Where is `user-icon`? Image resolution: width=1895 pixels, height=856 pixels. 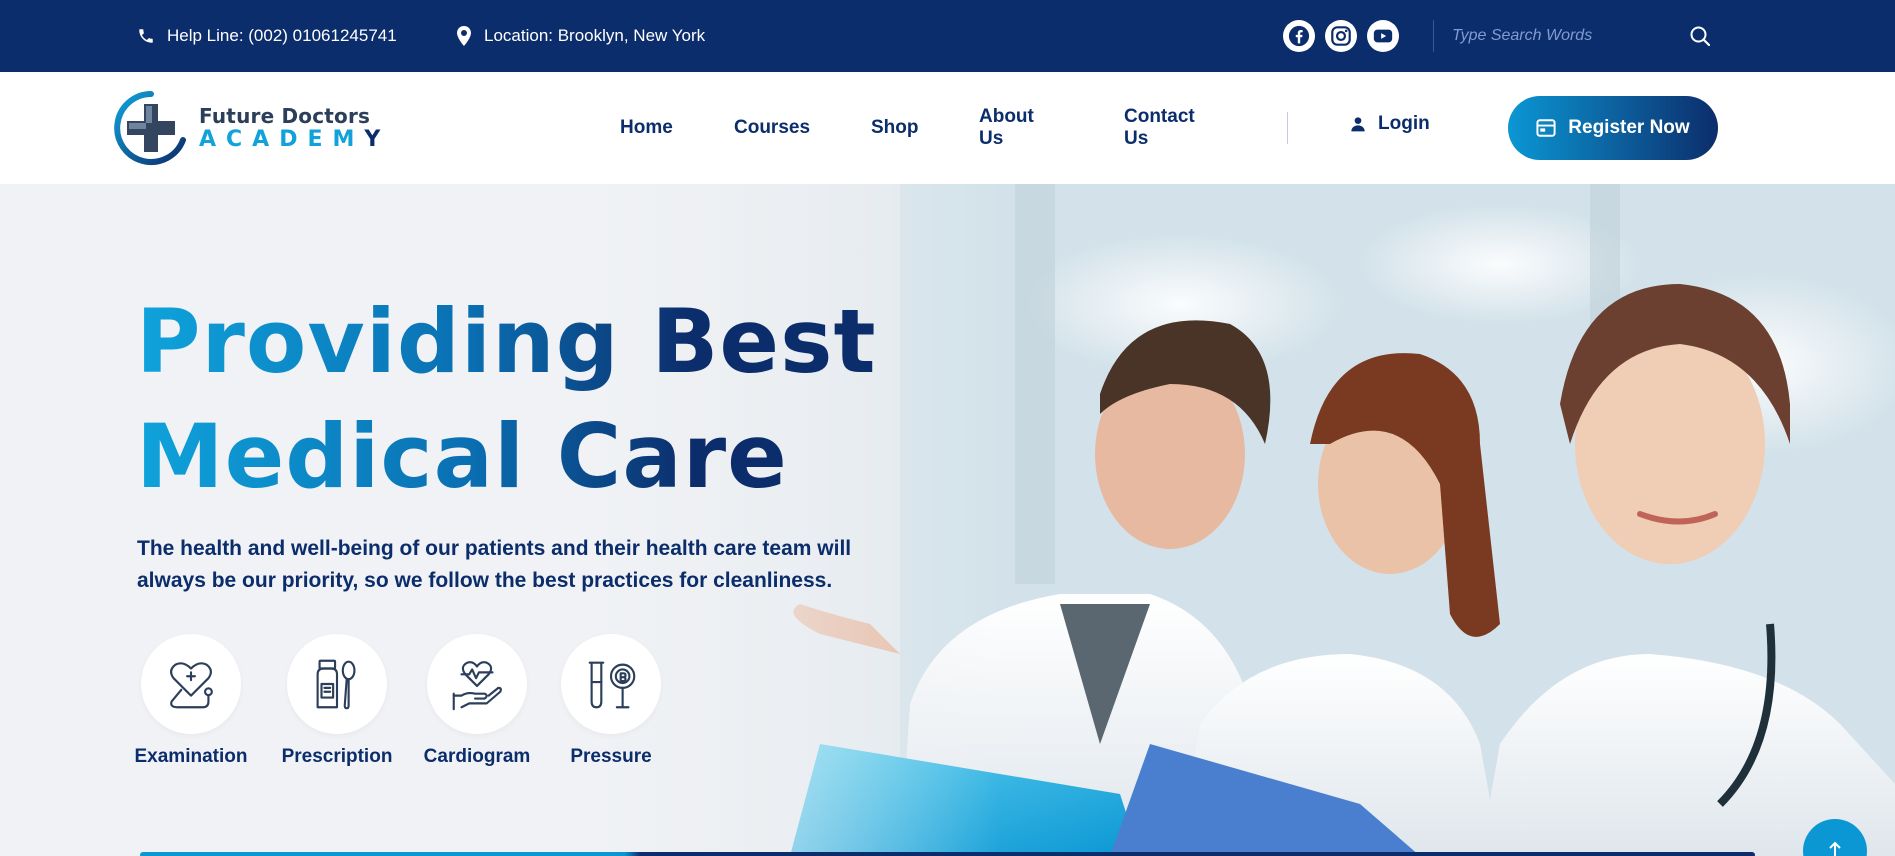 user-icon is located at coordinates (1358, 124).